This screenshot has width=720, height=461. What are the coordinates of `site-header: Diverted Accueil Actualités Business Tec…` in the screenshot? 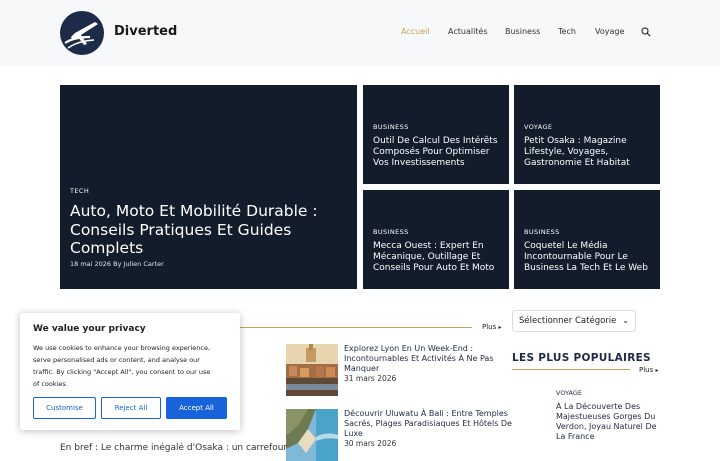 It's located at (360, 33).